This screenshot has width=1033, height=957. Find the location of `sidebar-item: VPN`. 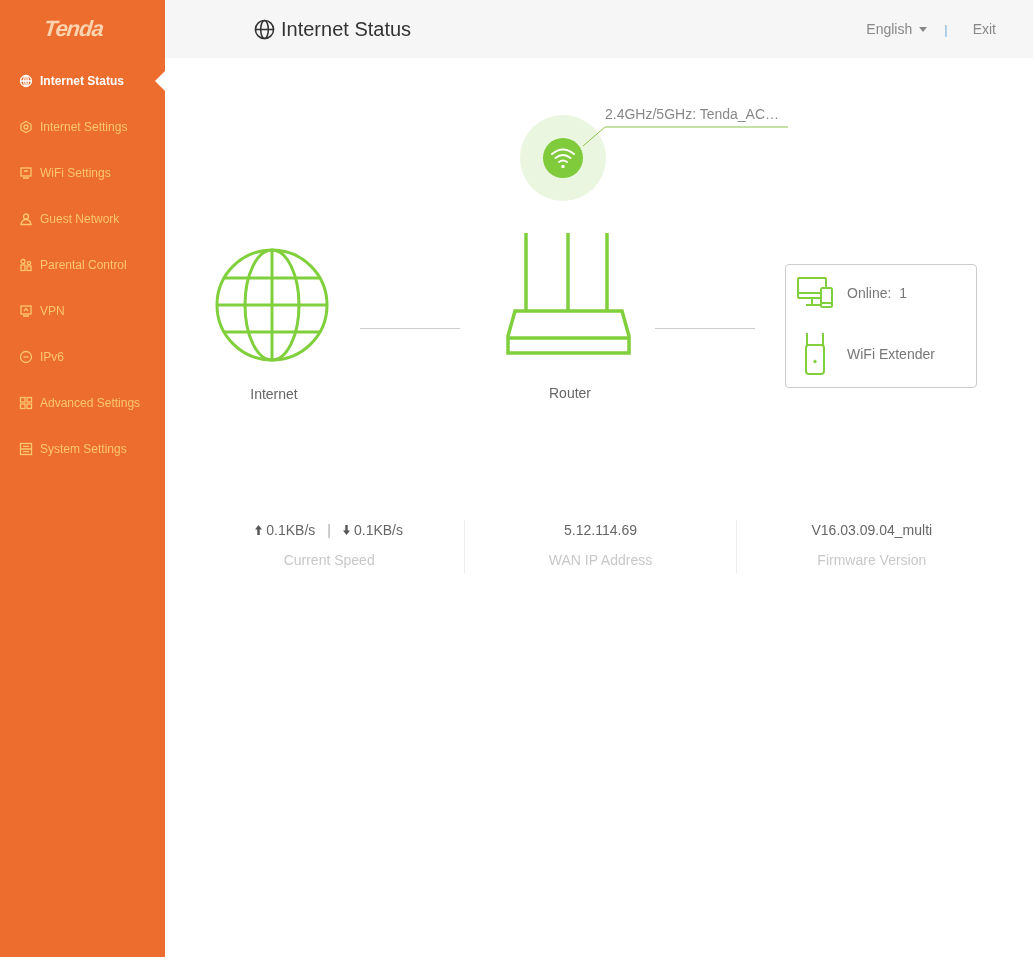

sidebar-item: VPN is located at coordinates (82, 311).